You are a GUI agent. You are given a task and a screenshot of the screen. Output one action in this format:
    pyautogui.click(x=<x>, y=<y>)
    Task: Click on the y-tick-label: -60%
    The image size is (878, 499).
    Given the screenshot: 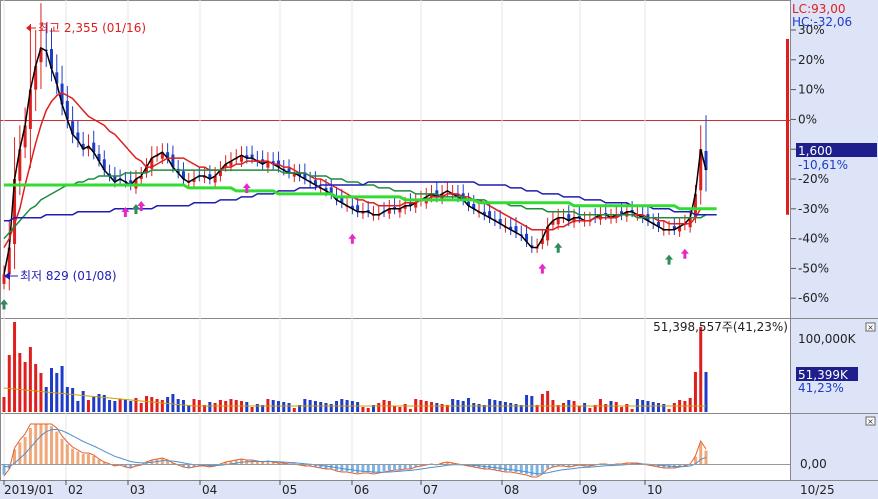 What is the action you would take?
    pyautogui.click(x=813, y=298)
    